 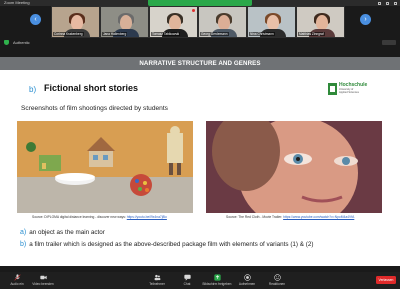 I want to click on participants-button-label: Teilnehmer, so click(x=157, y=284).